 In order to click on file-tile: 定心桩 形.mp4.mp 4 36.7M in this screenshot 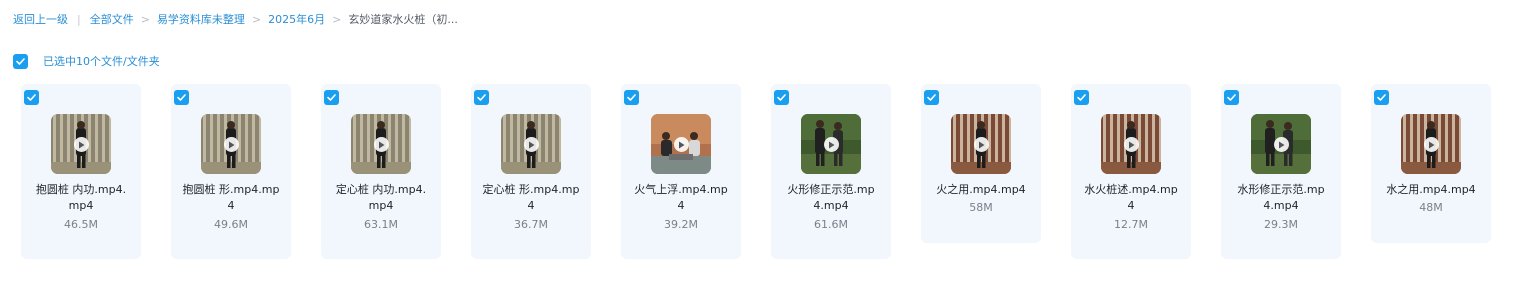, I will do `click(531, 171)`.